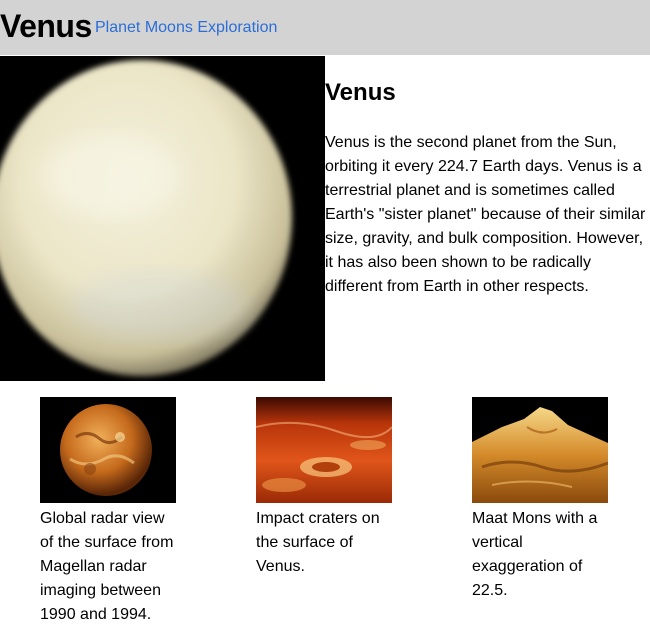 The height and width of the screenshot is (640, 650). I want to click on main-nav: Planet Moons Exploration, so click(186, 28).